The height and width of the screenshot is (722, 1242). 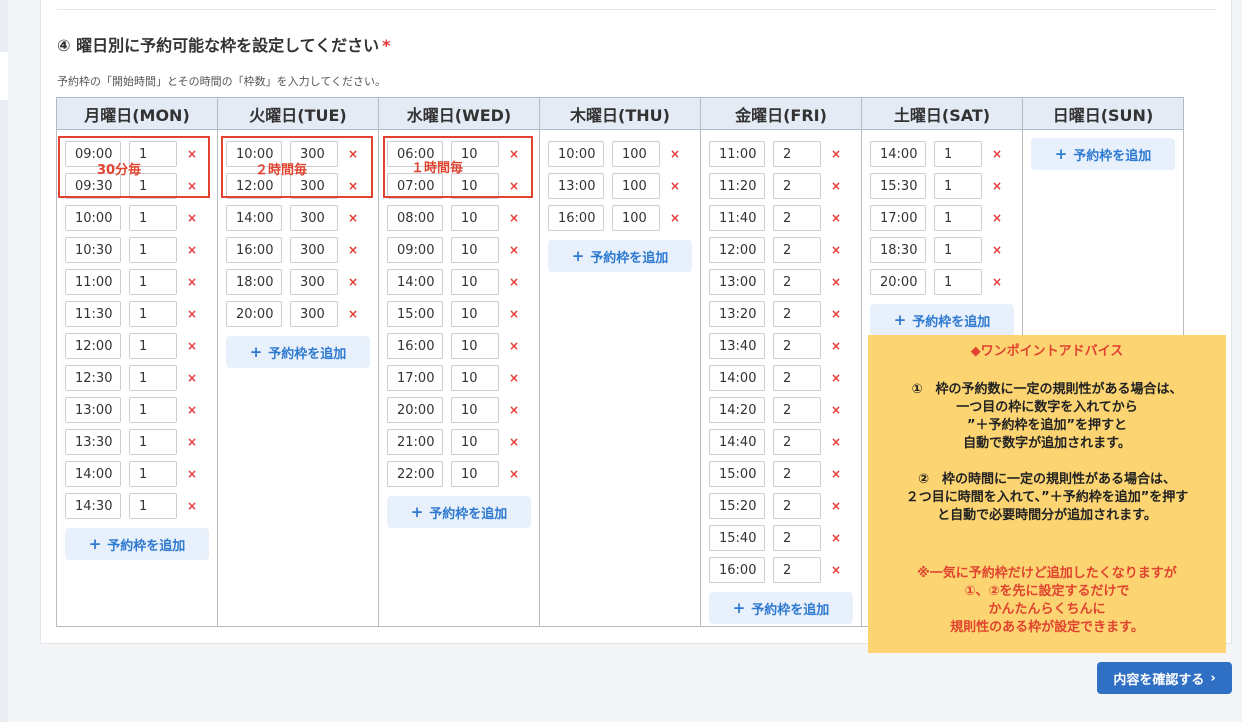 What do you see at coordinates (1164, 678) in the screenshot?
I see `confirm-button: 内容を確認する ›` at bounding box center [1164, 678].